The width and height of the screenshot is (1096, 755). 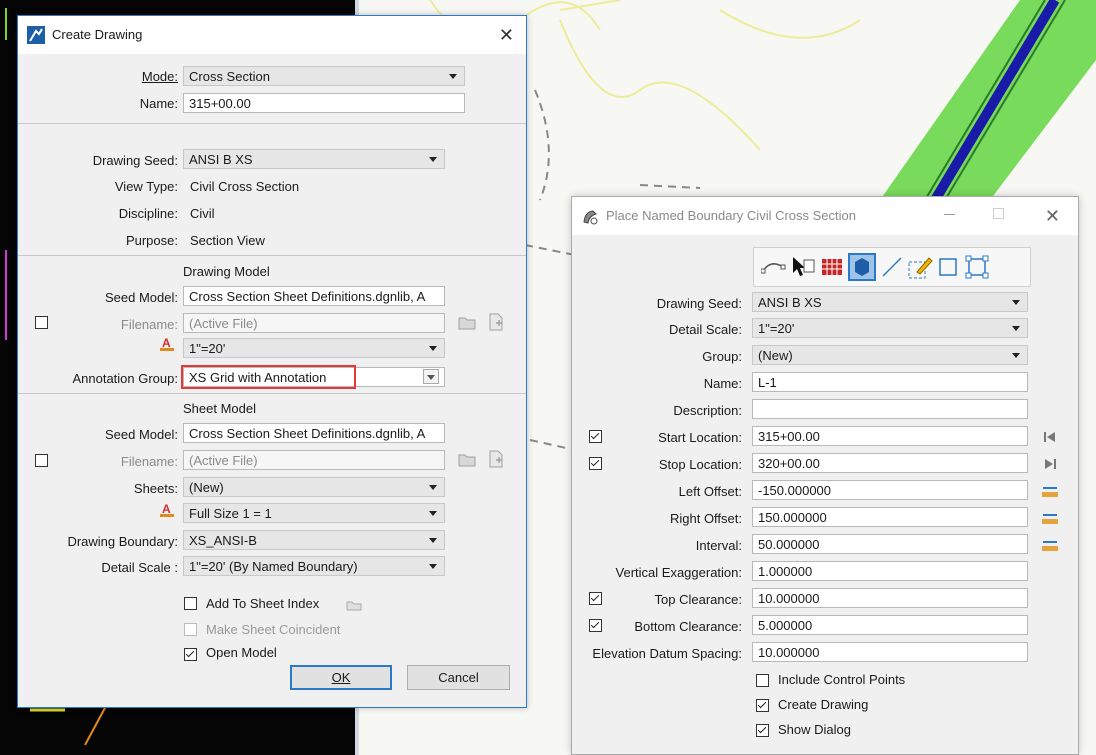 I want to click on line-boundary-icon, so click(x=892, y=267).